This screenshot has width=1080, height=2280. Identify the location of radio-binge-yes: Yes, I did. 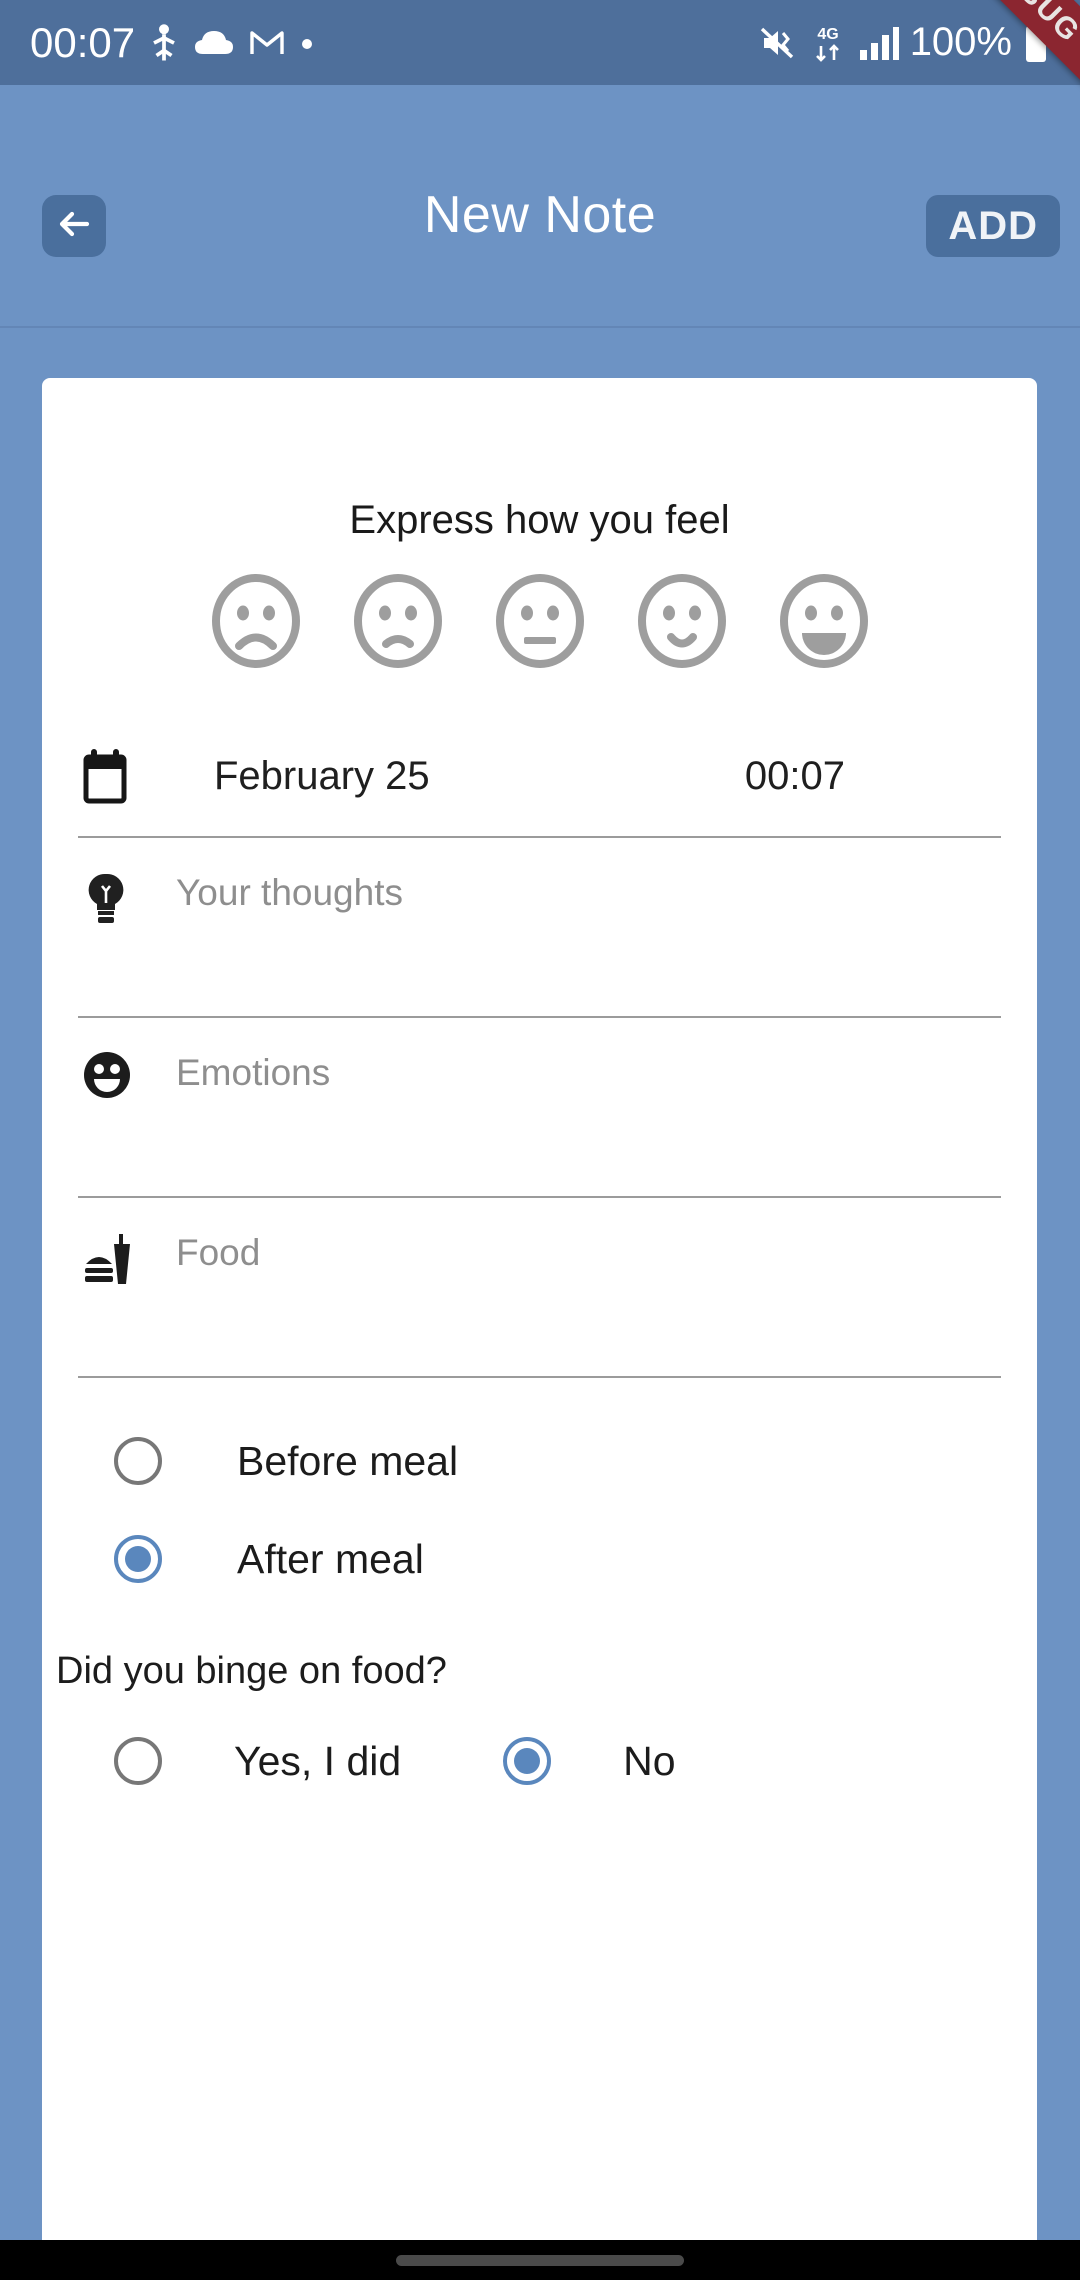
(221, 1761).